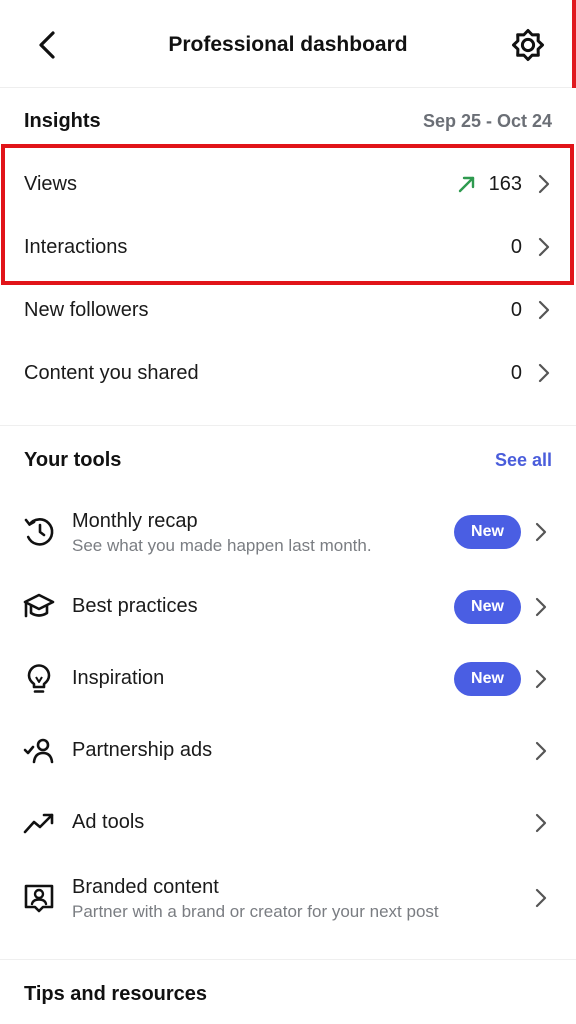 The height and width of the screenshot is (1024, 576). What do you see at coordinates (145, 887) in the screenshot?
I see `tool-label: Branded content` at bounding box center [145, 887].